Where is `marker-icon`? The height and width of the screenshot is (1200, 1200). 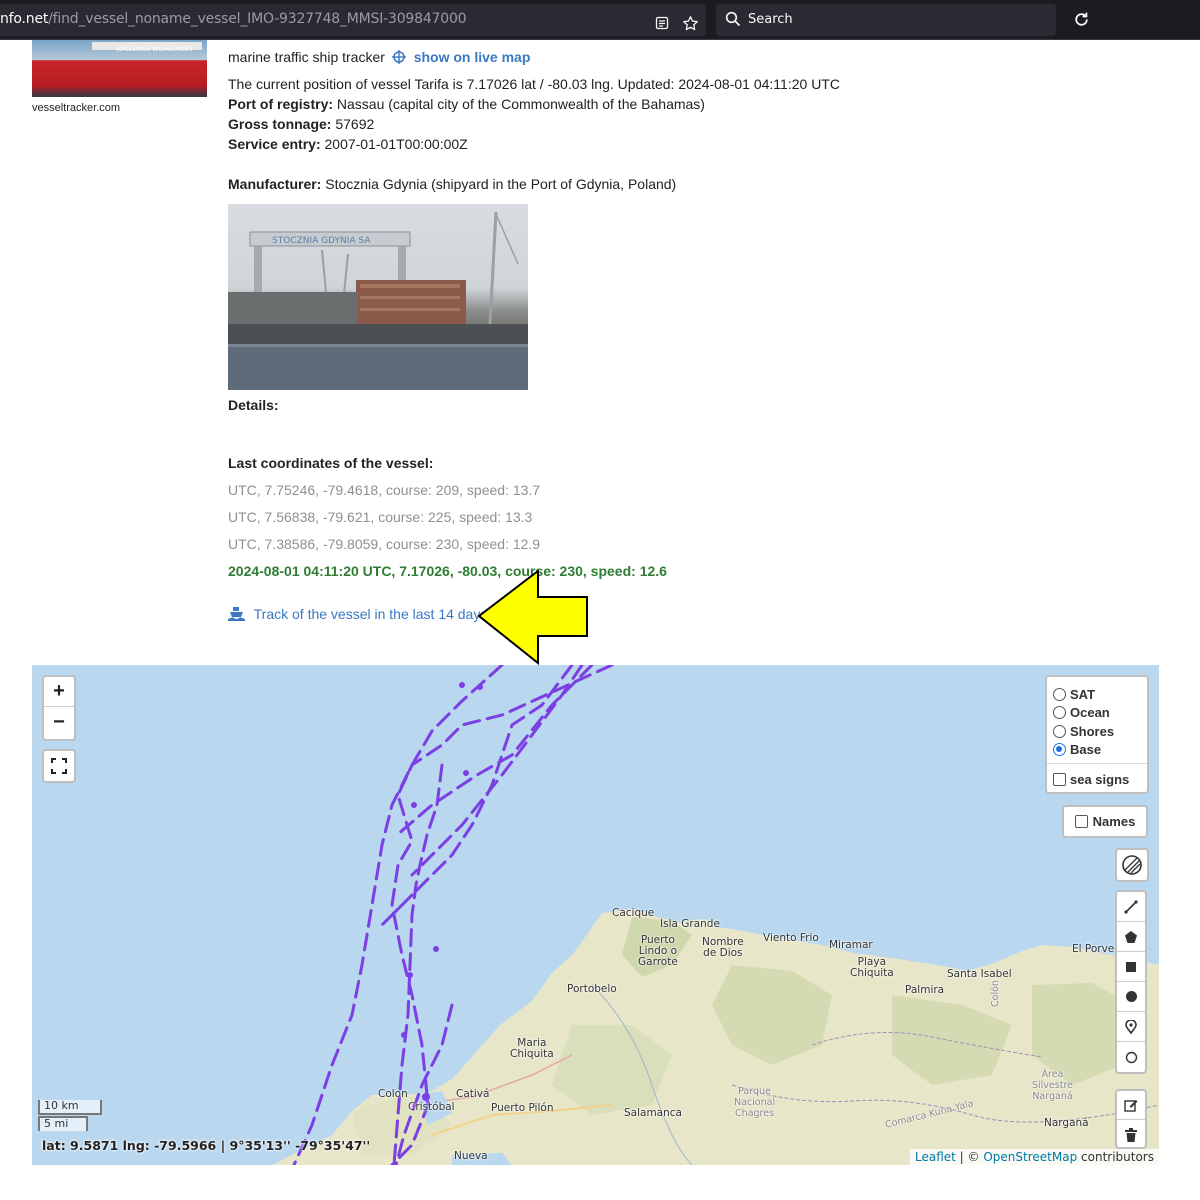
marker-icon is located at coordinates (1131, 1026).